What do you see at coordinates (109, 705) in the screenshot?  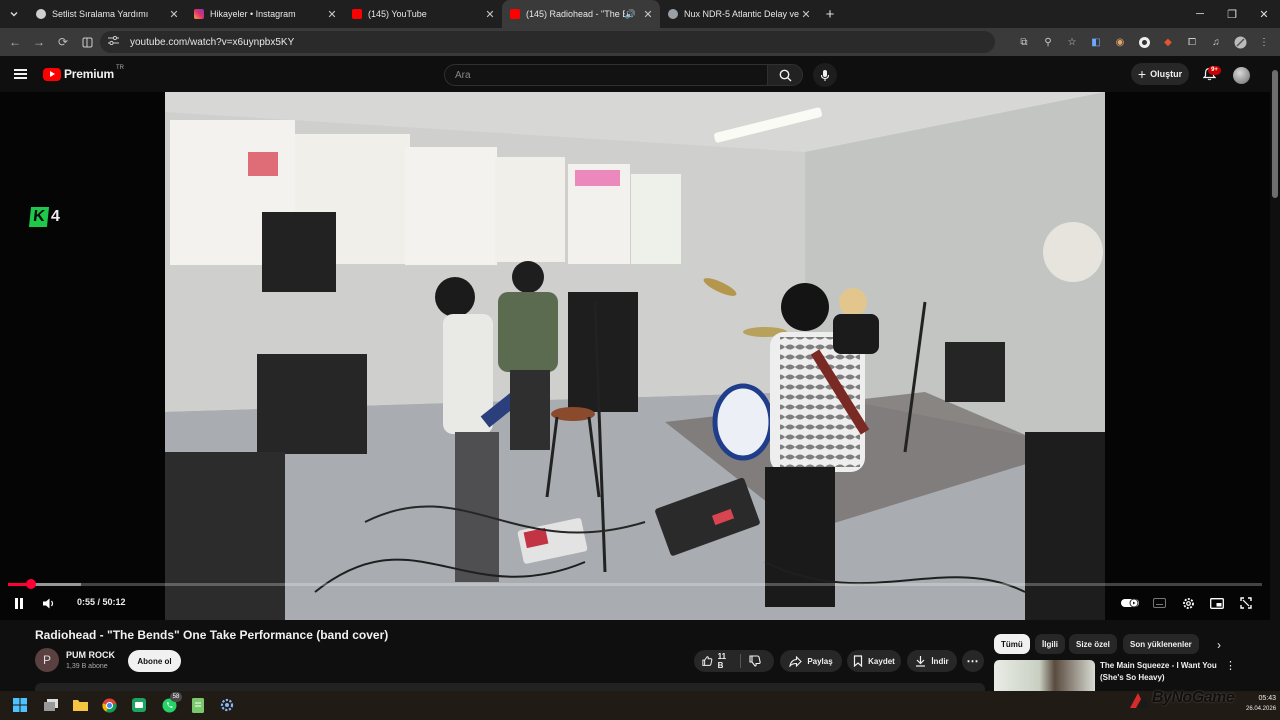 I see `chrome-icon` at bounding box center [109, 705].